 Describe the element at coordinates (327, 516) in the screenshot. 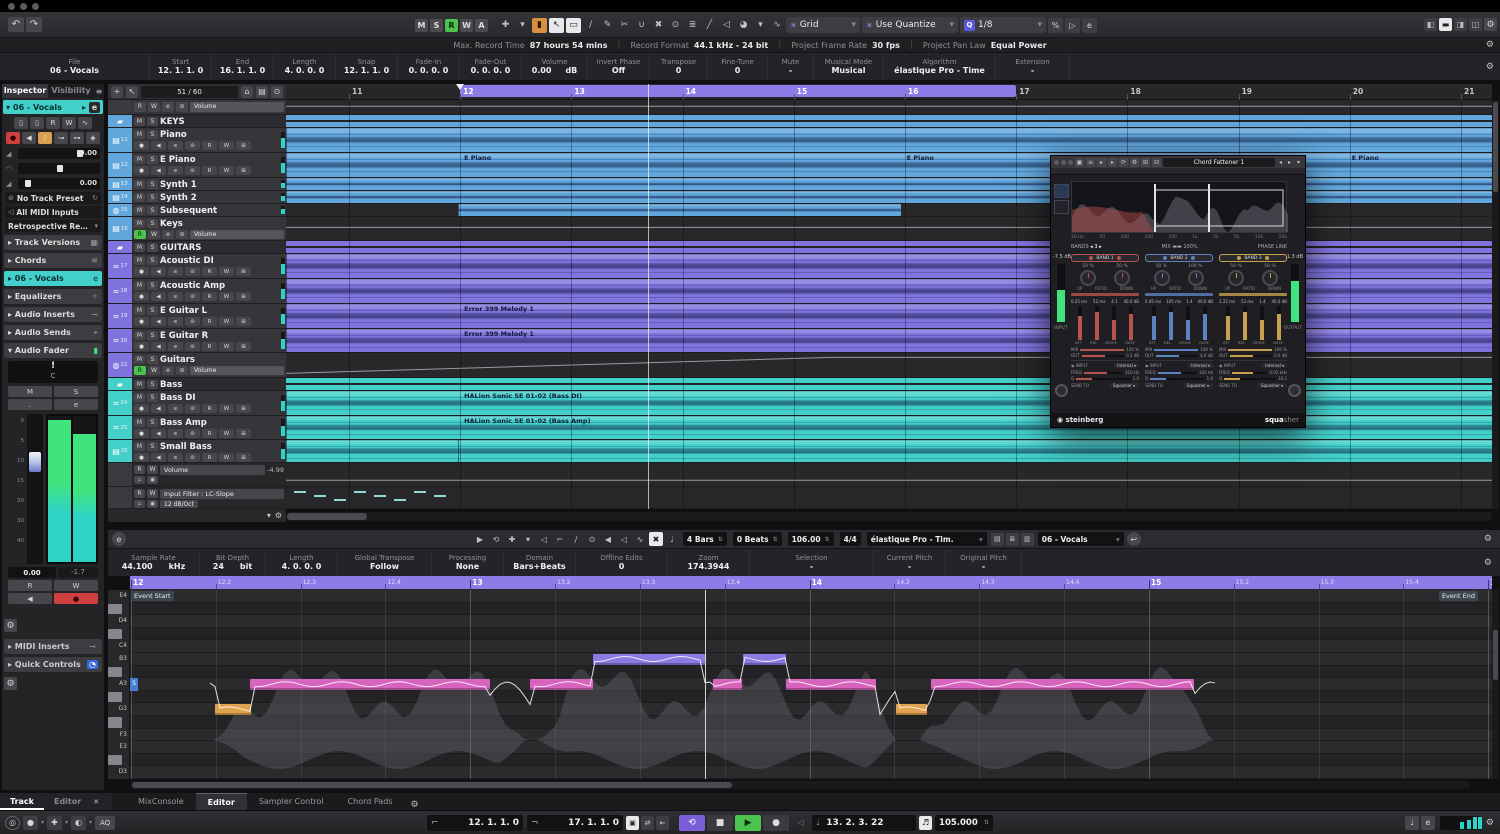

I see `hscroll-handle` at that location.